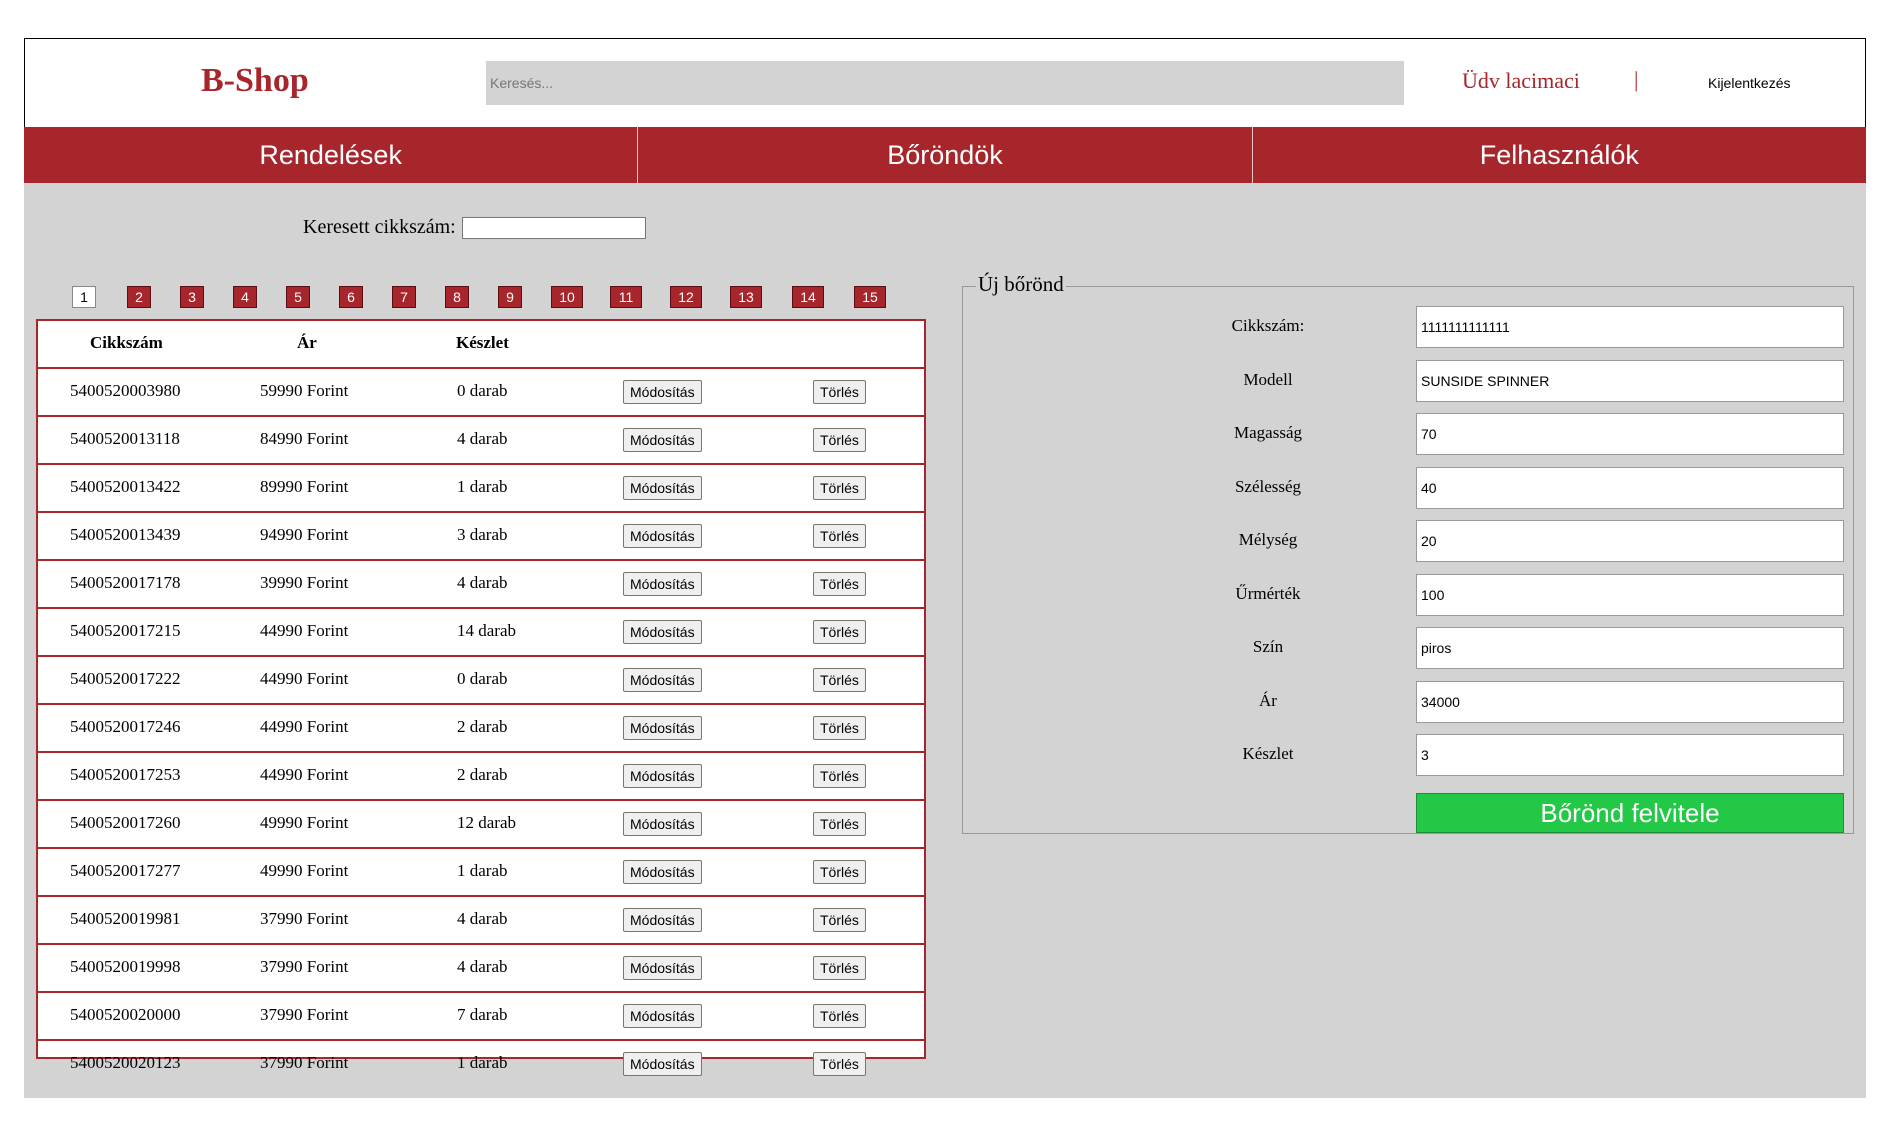 The image size is (1890, 1122). I want to click on cell-sku: 5400520013422, so click(125, 486).